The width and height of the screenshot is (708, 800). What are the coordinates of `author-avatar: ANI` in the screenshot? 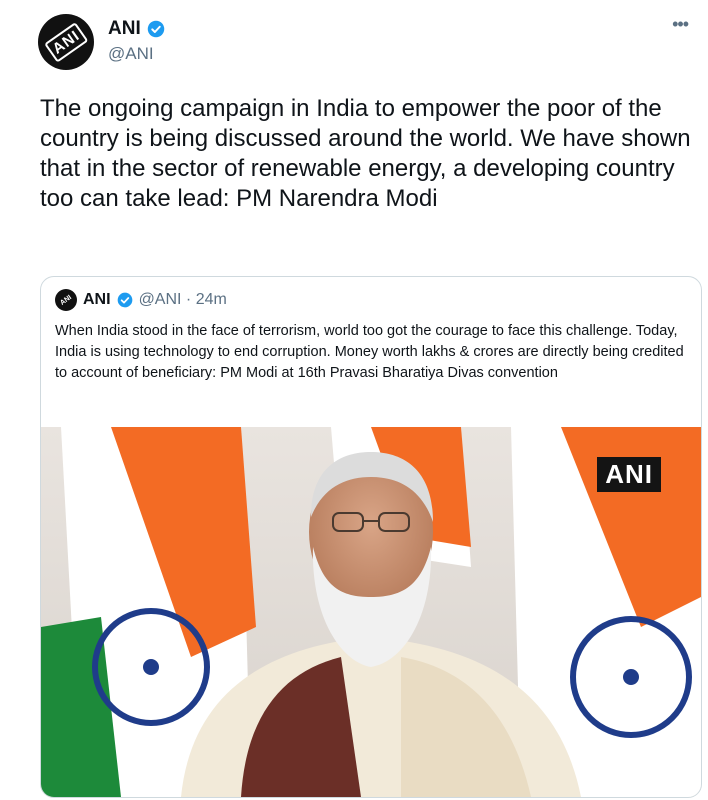 It's located at (66, 42).